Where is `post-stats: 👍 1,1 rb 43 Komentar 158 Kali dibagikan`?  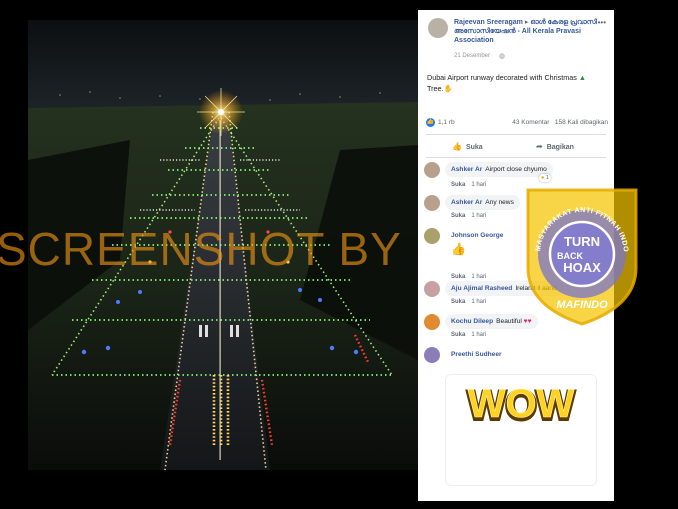 post-stats: 👍 1,1 rb 43 Komentar 158 Kali dibagikan is located at coordinates (517, 124).